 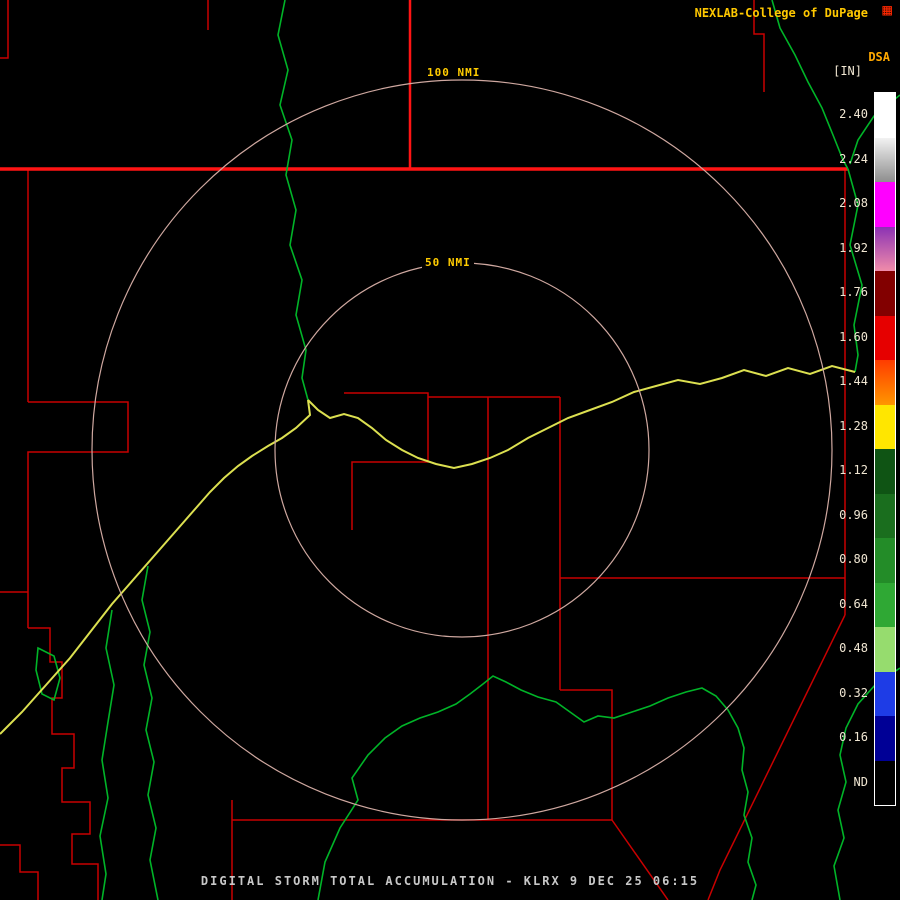 I want to click on scale-label: 0.64, so click(x=853, y=603).